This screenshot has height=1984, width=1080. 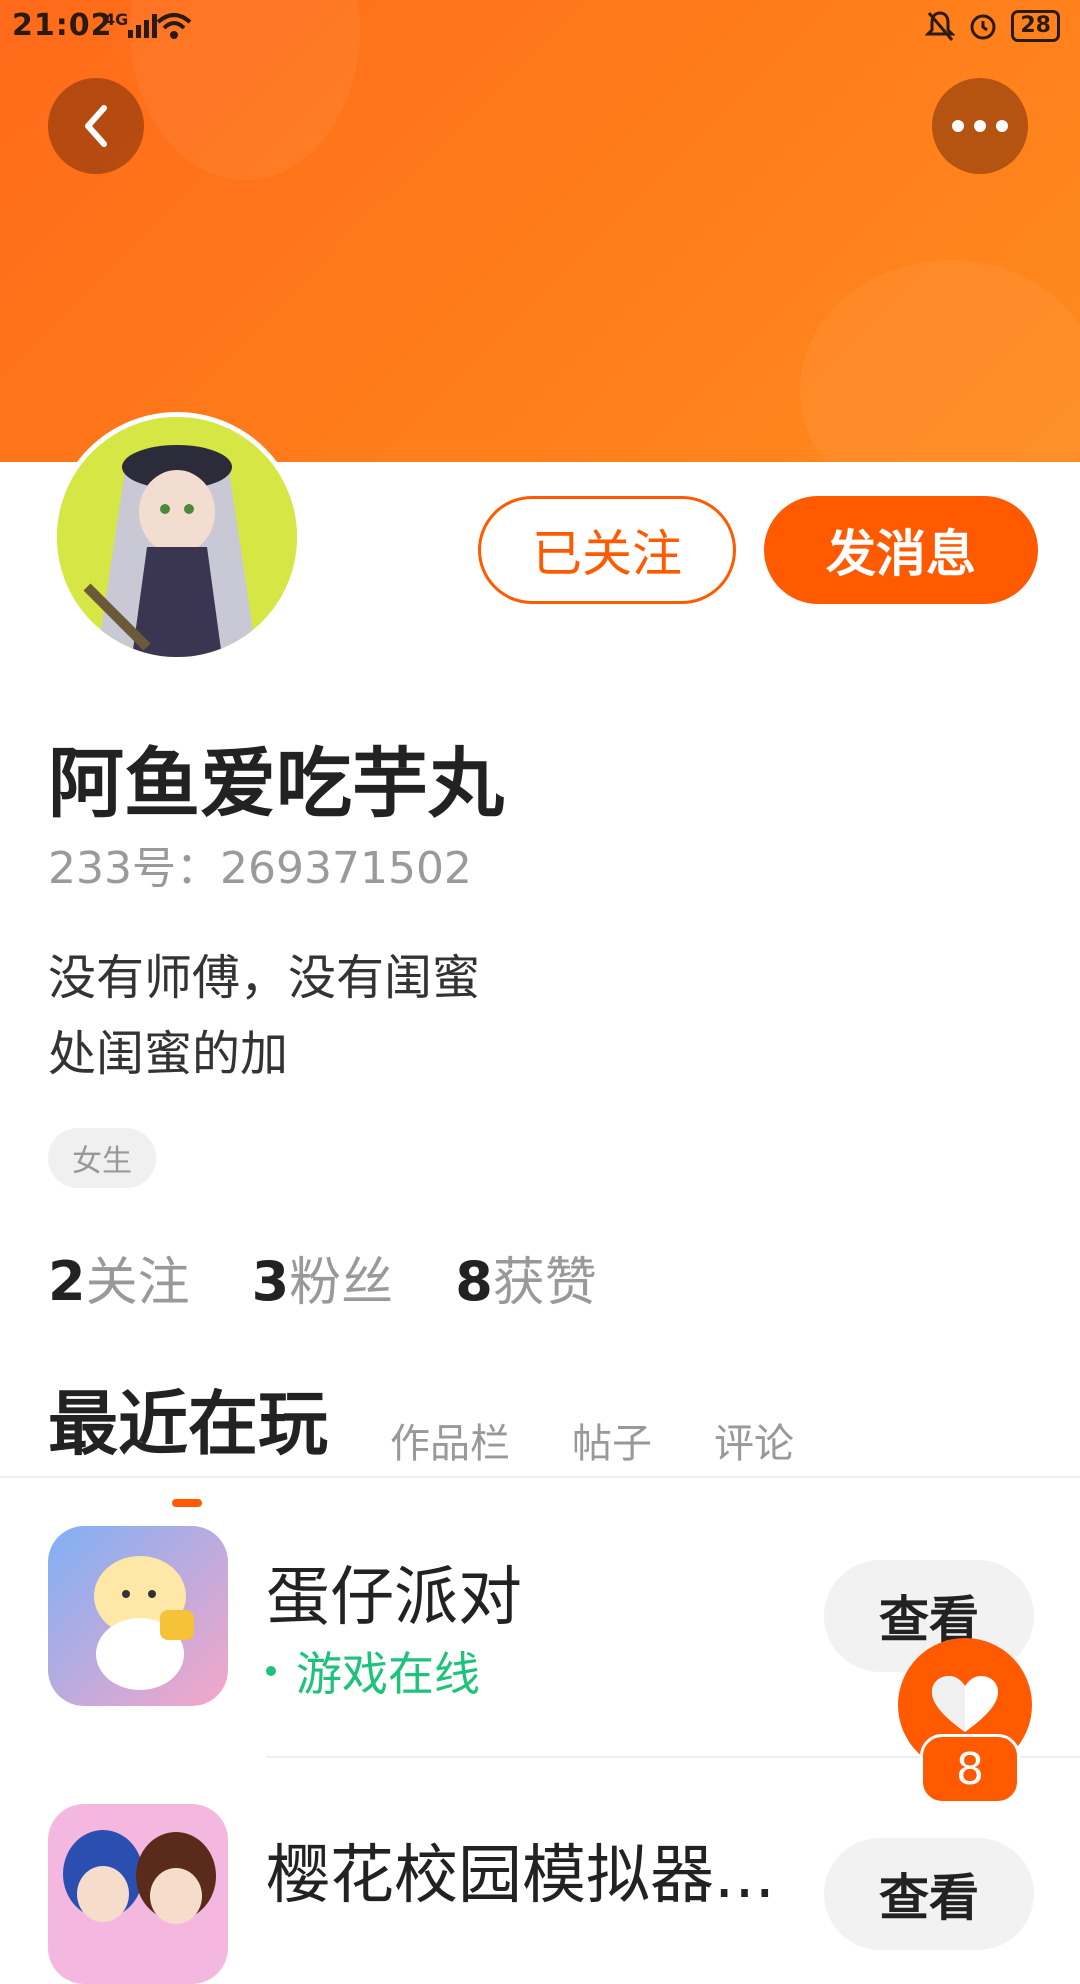 What do you see at coordinates (607, 550) in the screenshot?
I see `followed-button: 已关注` at bounding box center [607, 550].